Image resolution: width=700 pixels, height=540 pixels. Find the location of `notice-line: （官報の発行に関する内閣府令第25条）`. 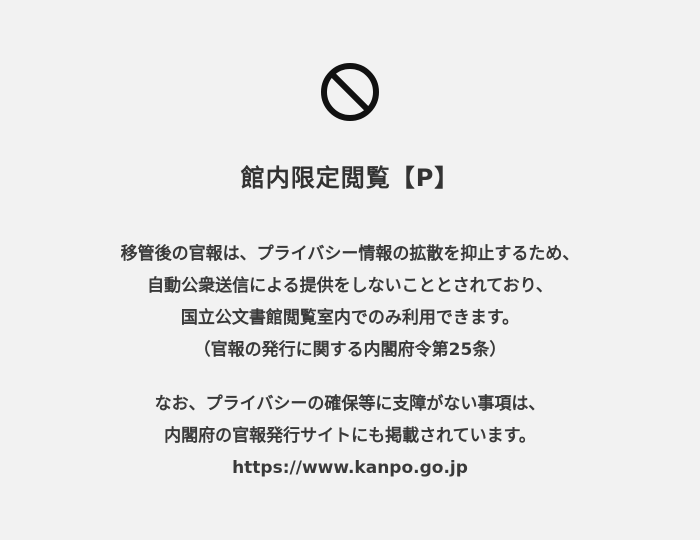

notice-line: （官報の発行に関する内閣府令第25条） is located at coordinates (350, 350).